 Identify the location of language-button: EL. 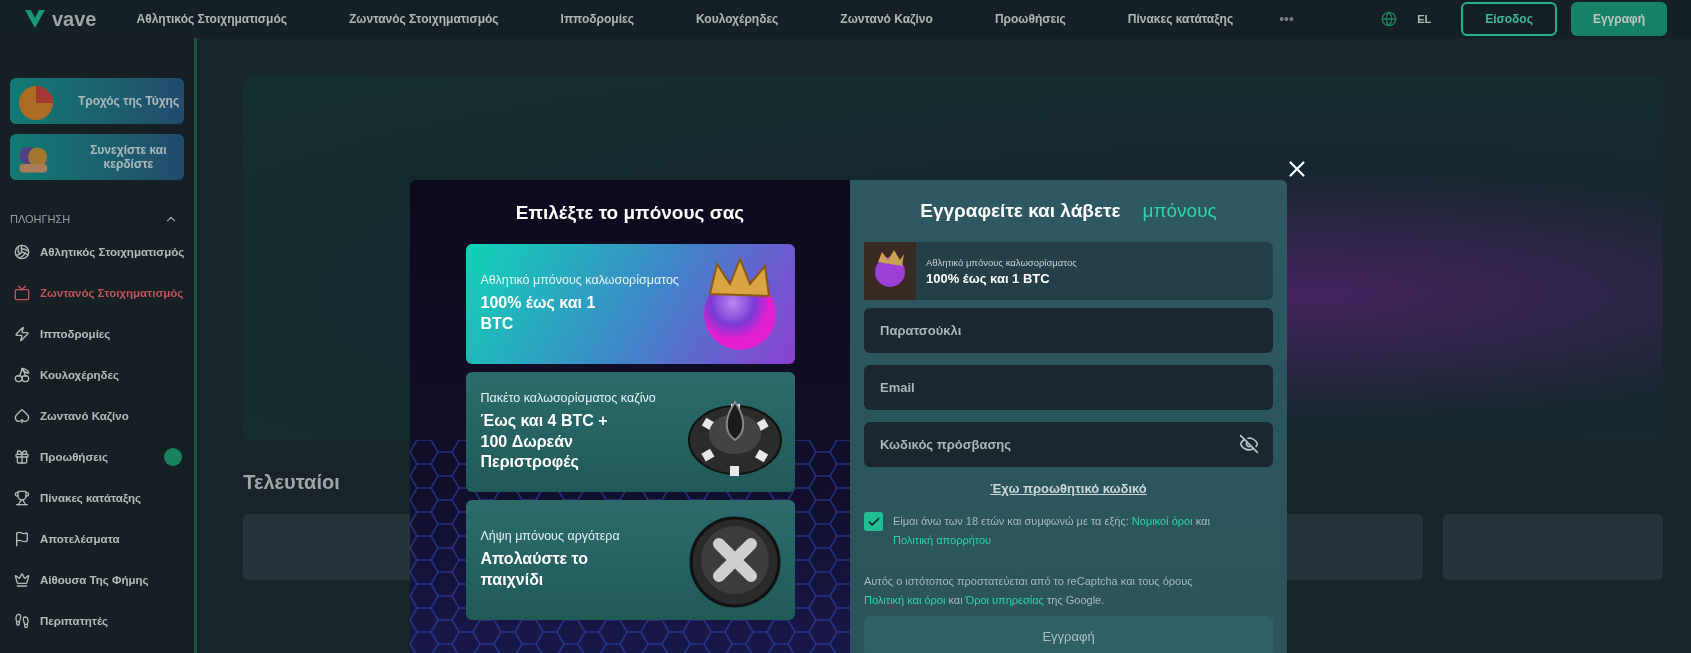
(1424, 19).